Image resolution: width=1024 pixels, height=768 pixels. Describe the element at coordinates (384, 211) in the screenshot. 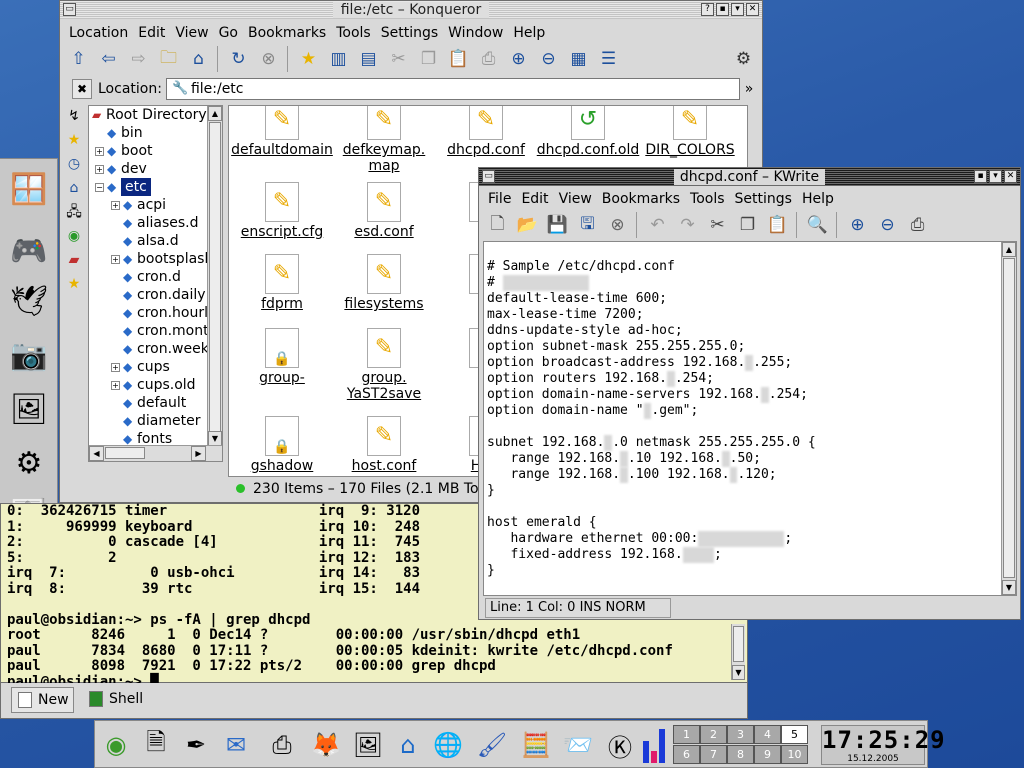

I see `file-item: ✎ esd.conf` at that location.